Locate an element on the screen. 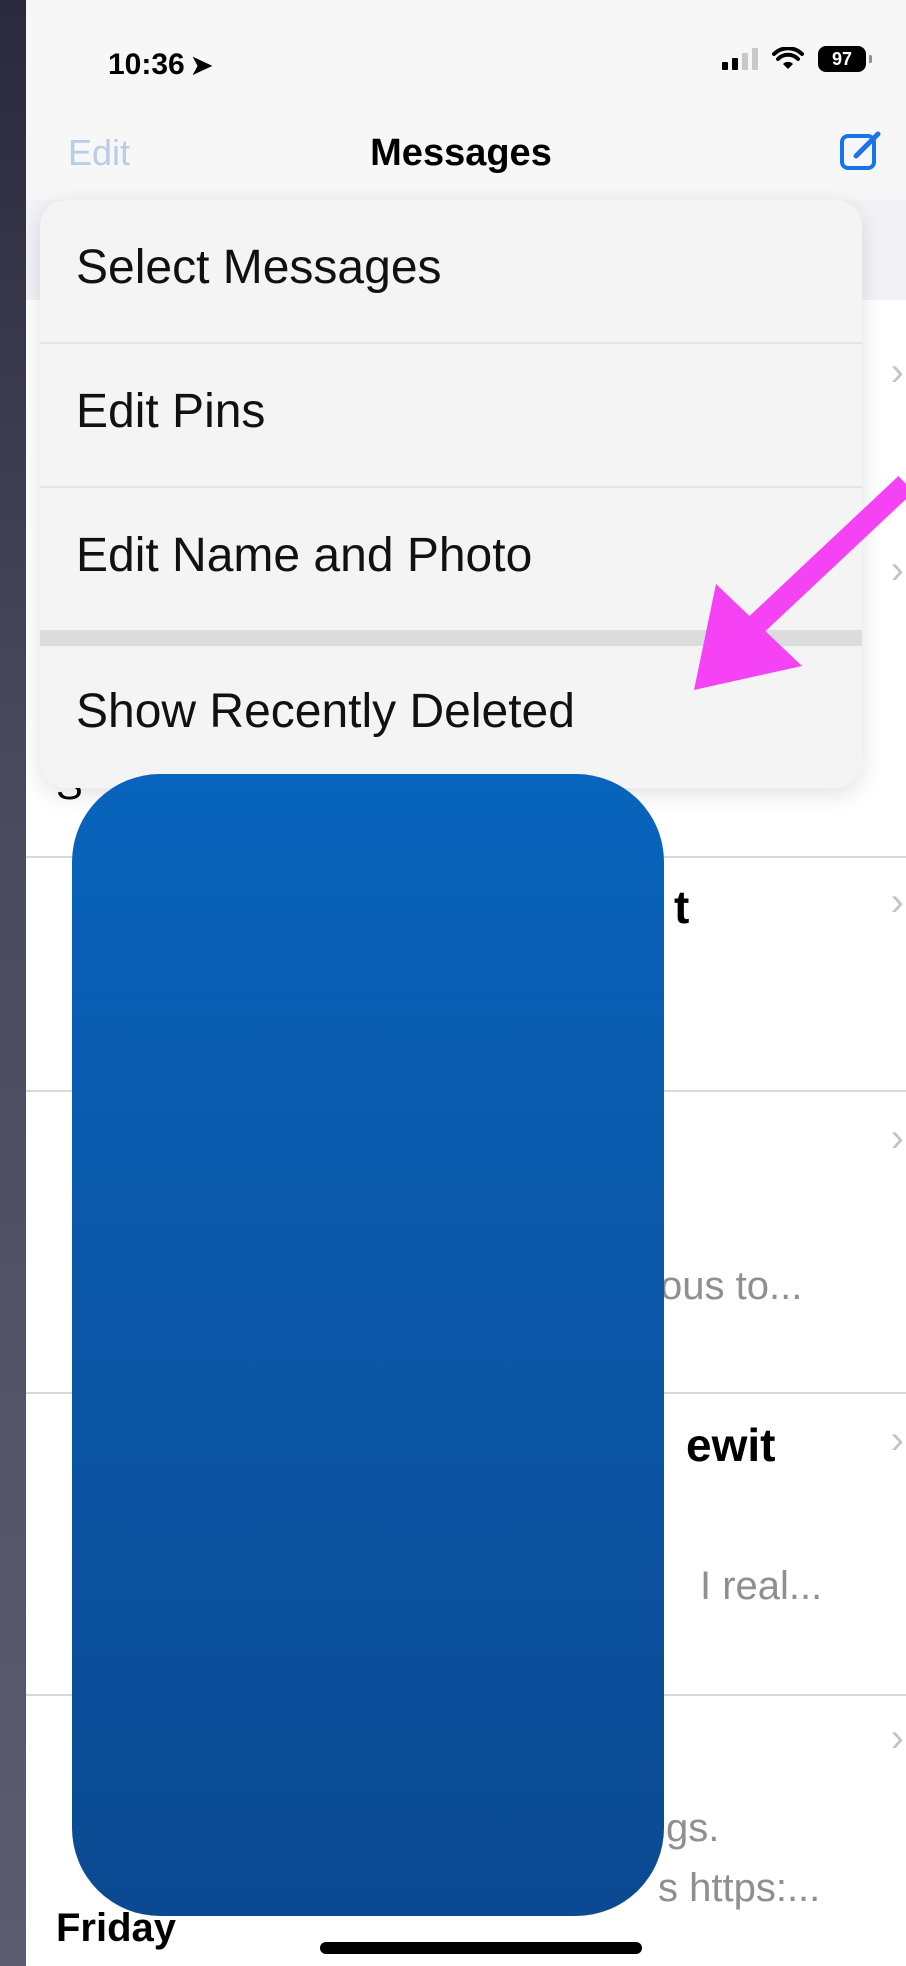 Image resolution: width=906 pixels, height=1966 pixels. conversation-title: ewit is located at coordinates (731, 1445).